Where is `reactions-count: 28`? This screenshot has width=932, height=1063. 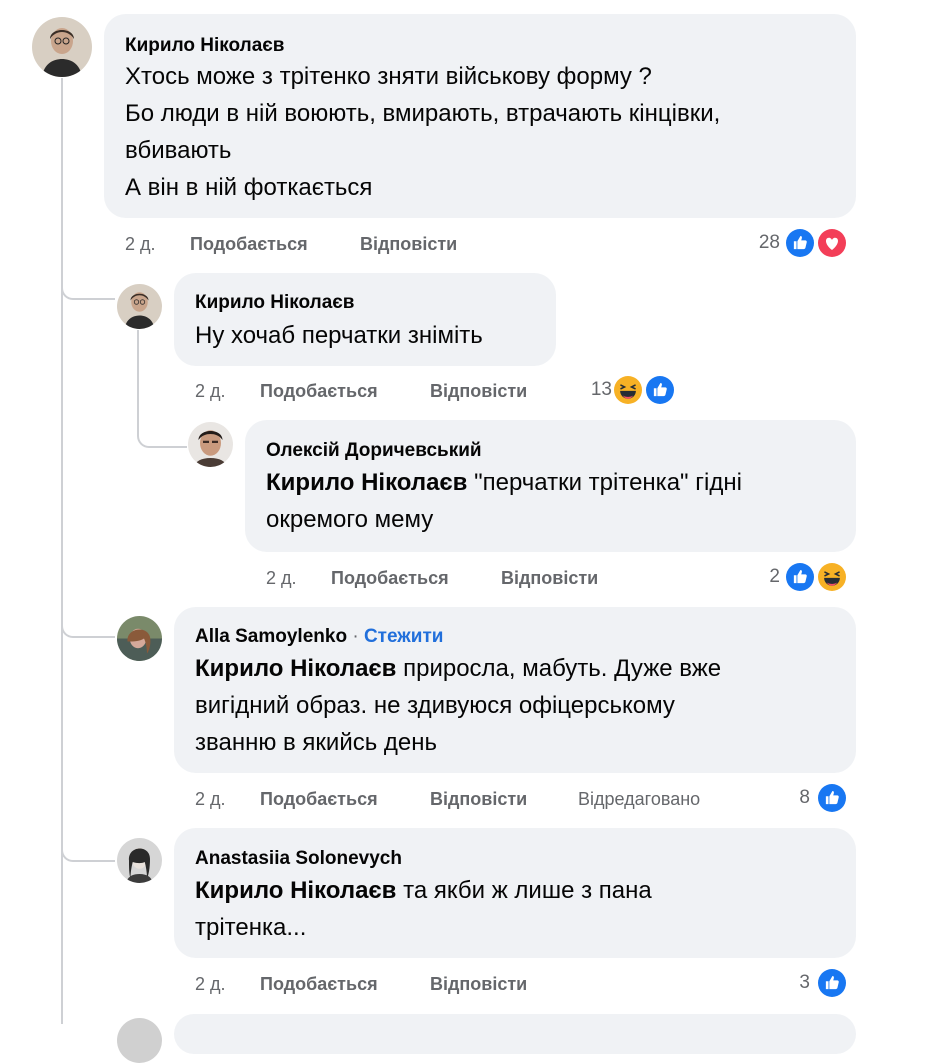 reactions-count: 28 is located at coordinates (760, 243).